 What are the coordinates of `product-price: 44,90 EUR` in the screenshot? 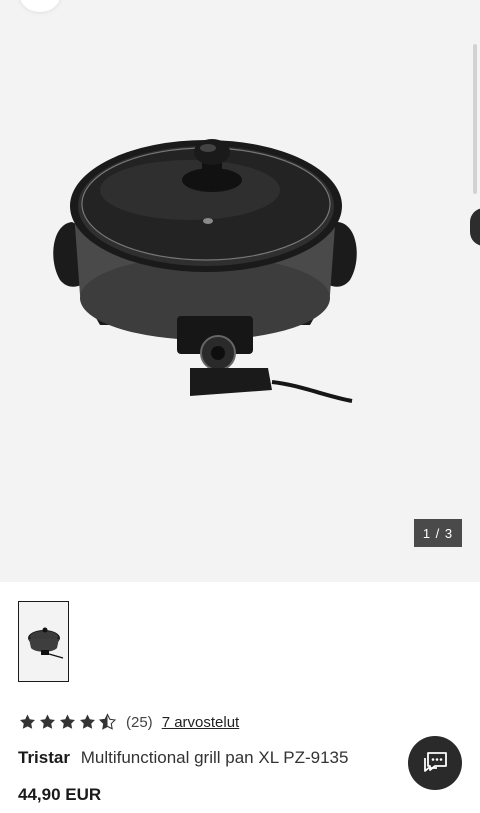 It's located at (60, 794).